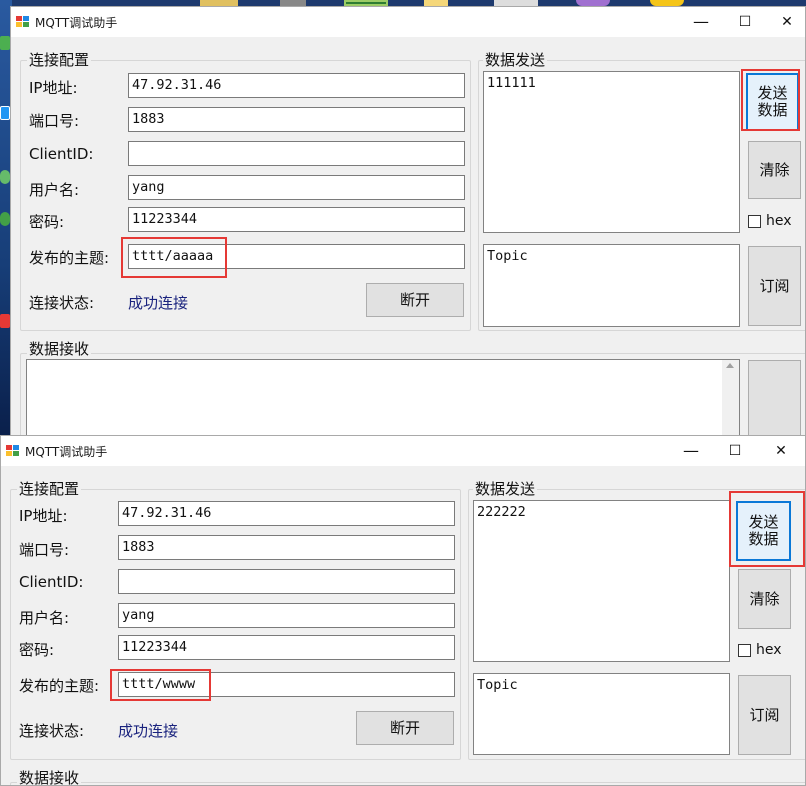 Image resolution: width=806 pixels, height=786 pixels. Describe the element at coordinates (774, 399) in the screenshot. I see `receive-side-button` at that location.